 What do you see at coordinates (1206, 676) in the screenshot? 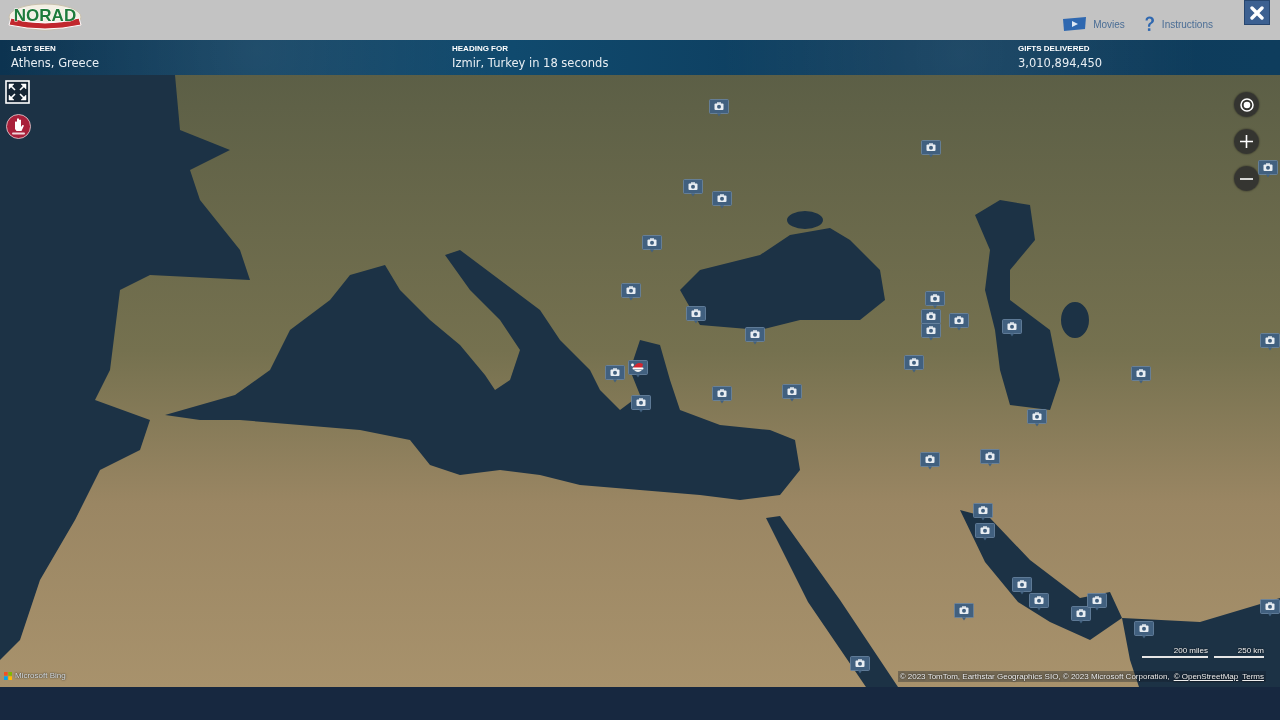
I see `attribution-link: © OpenStreetMap` at bounding box center [1206, 676].